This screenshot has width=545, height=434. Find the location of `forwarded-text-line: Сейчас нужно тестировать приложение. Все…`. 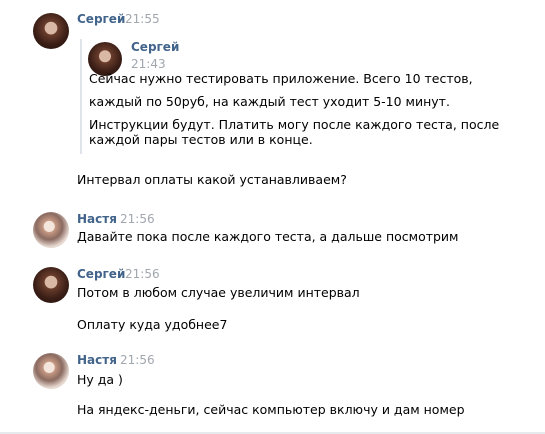

forwarded-text-line: Сейчас нужно тестировать приложение. Все… is located at coordinates (281, 78).